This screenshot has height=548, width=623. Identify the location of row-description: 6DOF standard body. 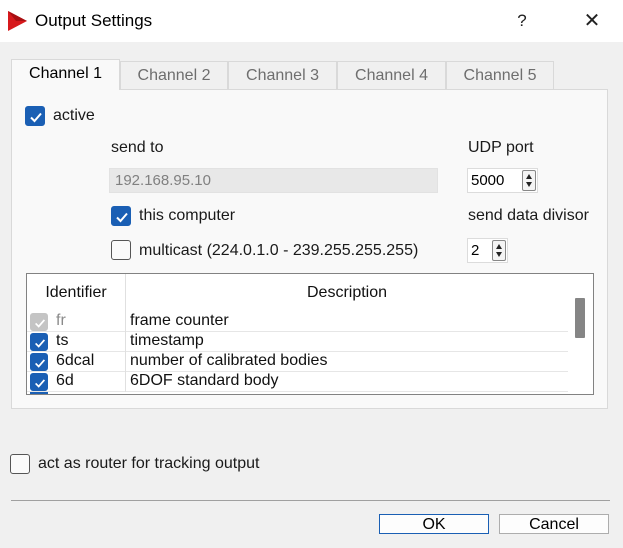
(204, 380).